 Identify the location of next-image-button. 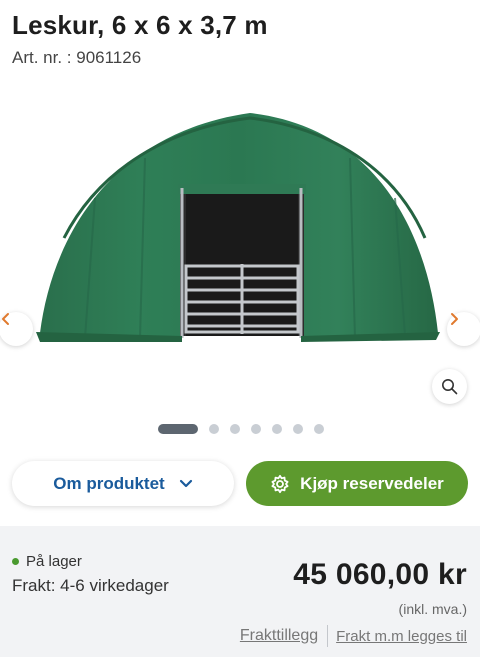
(463, 329).